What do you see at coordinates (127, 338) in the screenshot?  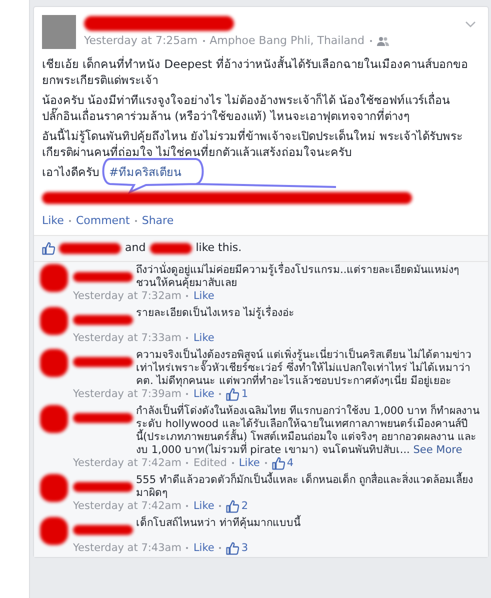 I see `comment-time: Yesterday at 7:33am` at bounding box center [127, 338].